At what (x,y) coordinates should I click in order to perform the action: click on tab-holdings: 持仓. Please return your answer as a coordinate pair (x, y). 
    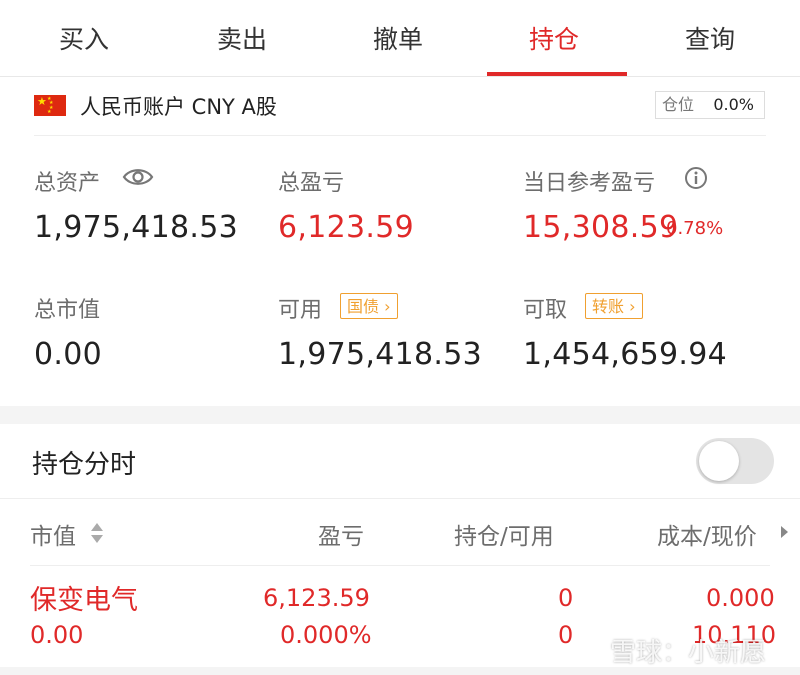
    Looking at the image, I should click on (554, 38).